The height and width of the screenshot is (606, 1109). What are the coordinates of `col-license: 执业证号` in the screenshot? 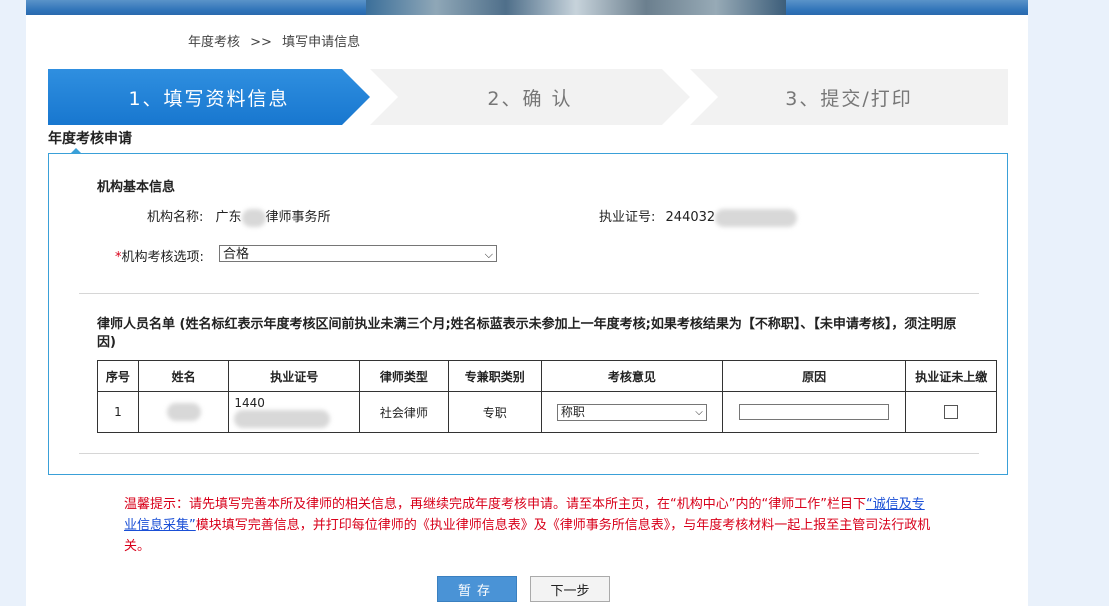 It's located at (294, 376).